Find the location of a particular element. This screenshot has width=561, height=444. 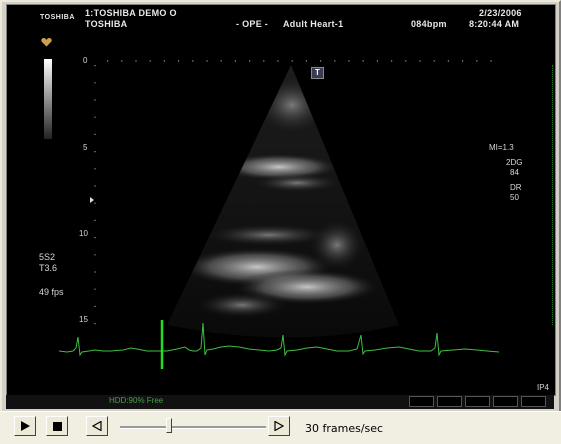

step-forward-button is located at coordinates (279, 426).